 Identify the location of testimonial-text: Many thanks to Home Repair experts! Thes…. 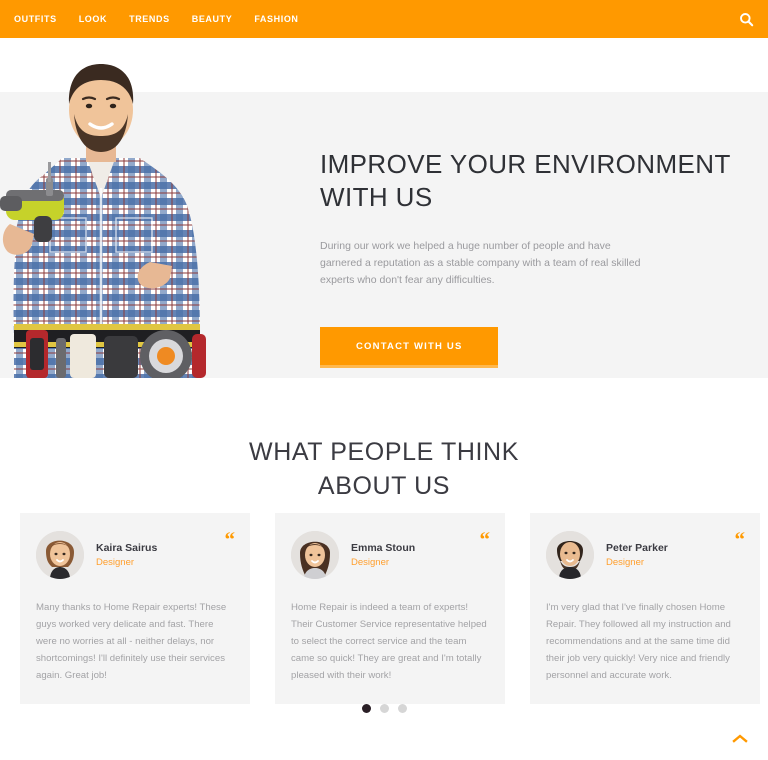
(131, 642).